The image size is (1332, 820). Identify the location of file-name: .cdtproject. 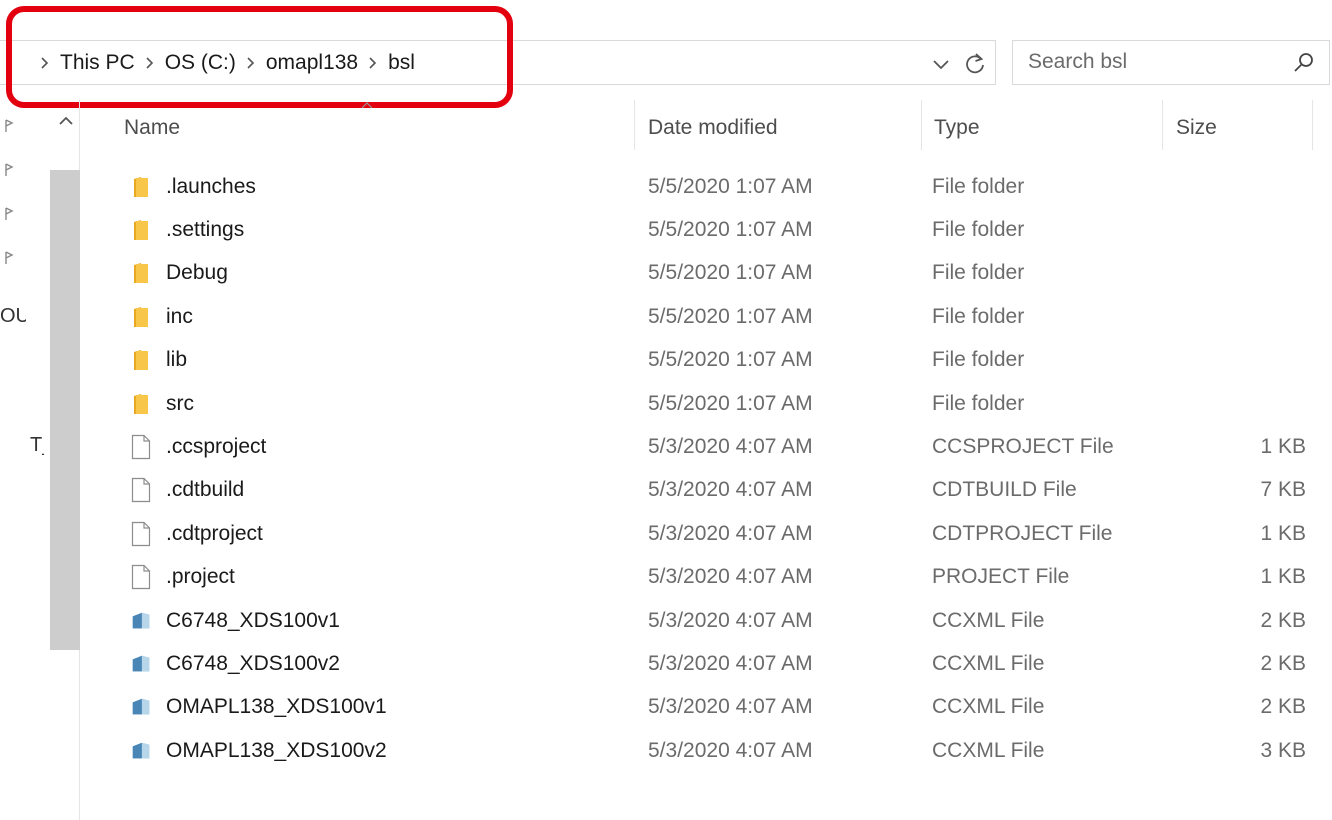
(214, 533).